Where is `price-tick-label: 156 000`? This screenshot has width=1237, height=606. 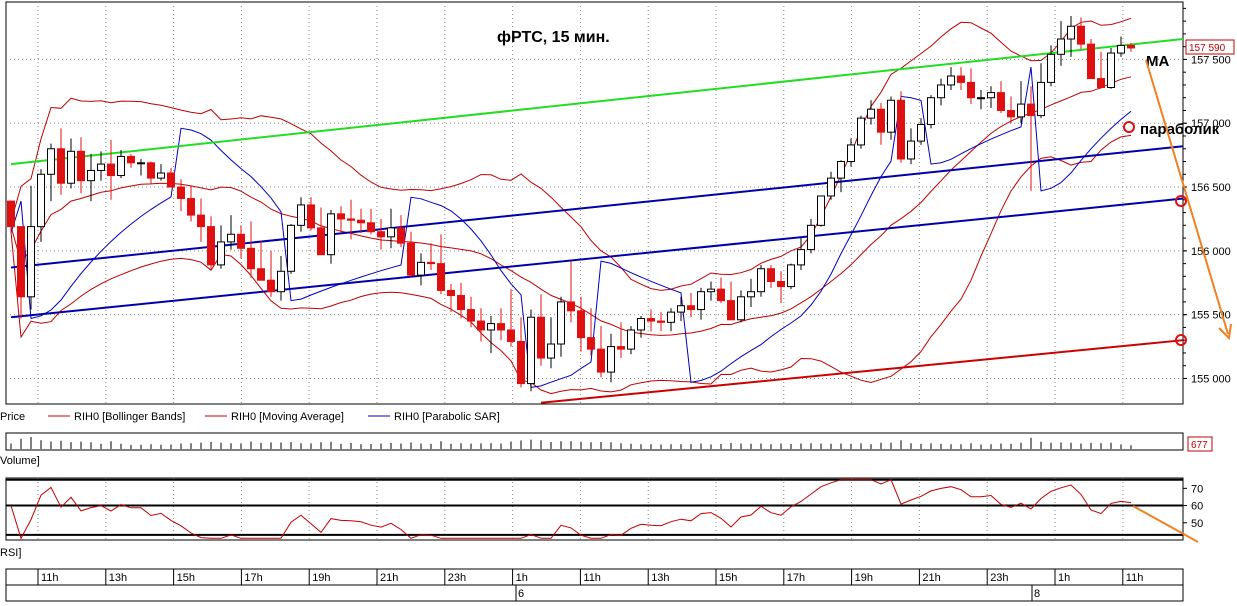
price-tick-label: 156 000 is located at coordinates (1211, 252).